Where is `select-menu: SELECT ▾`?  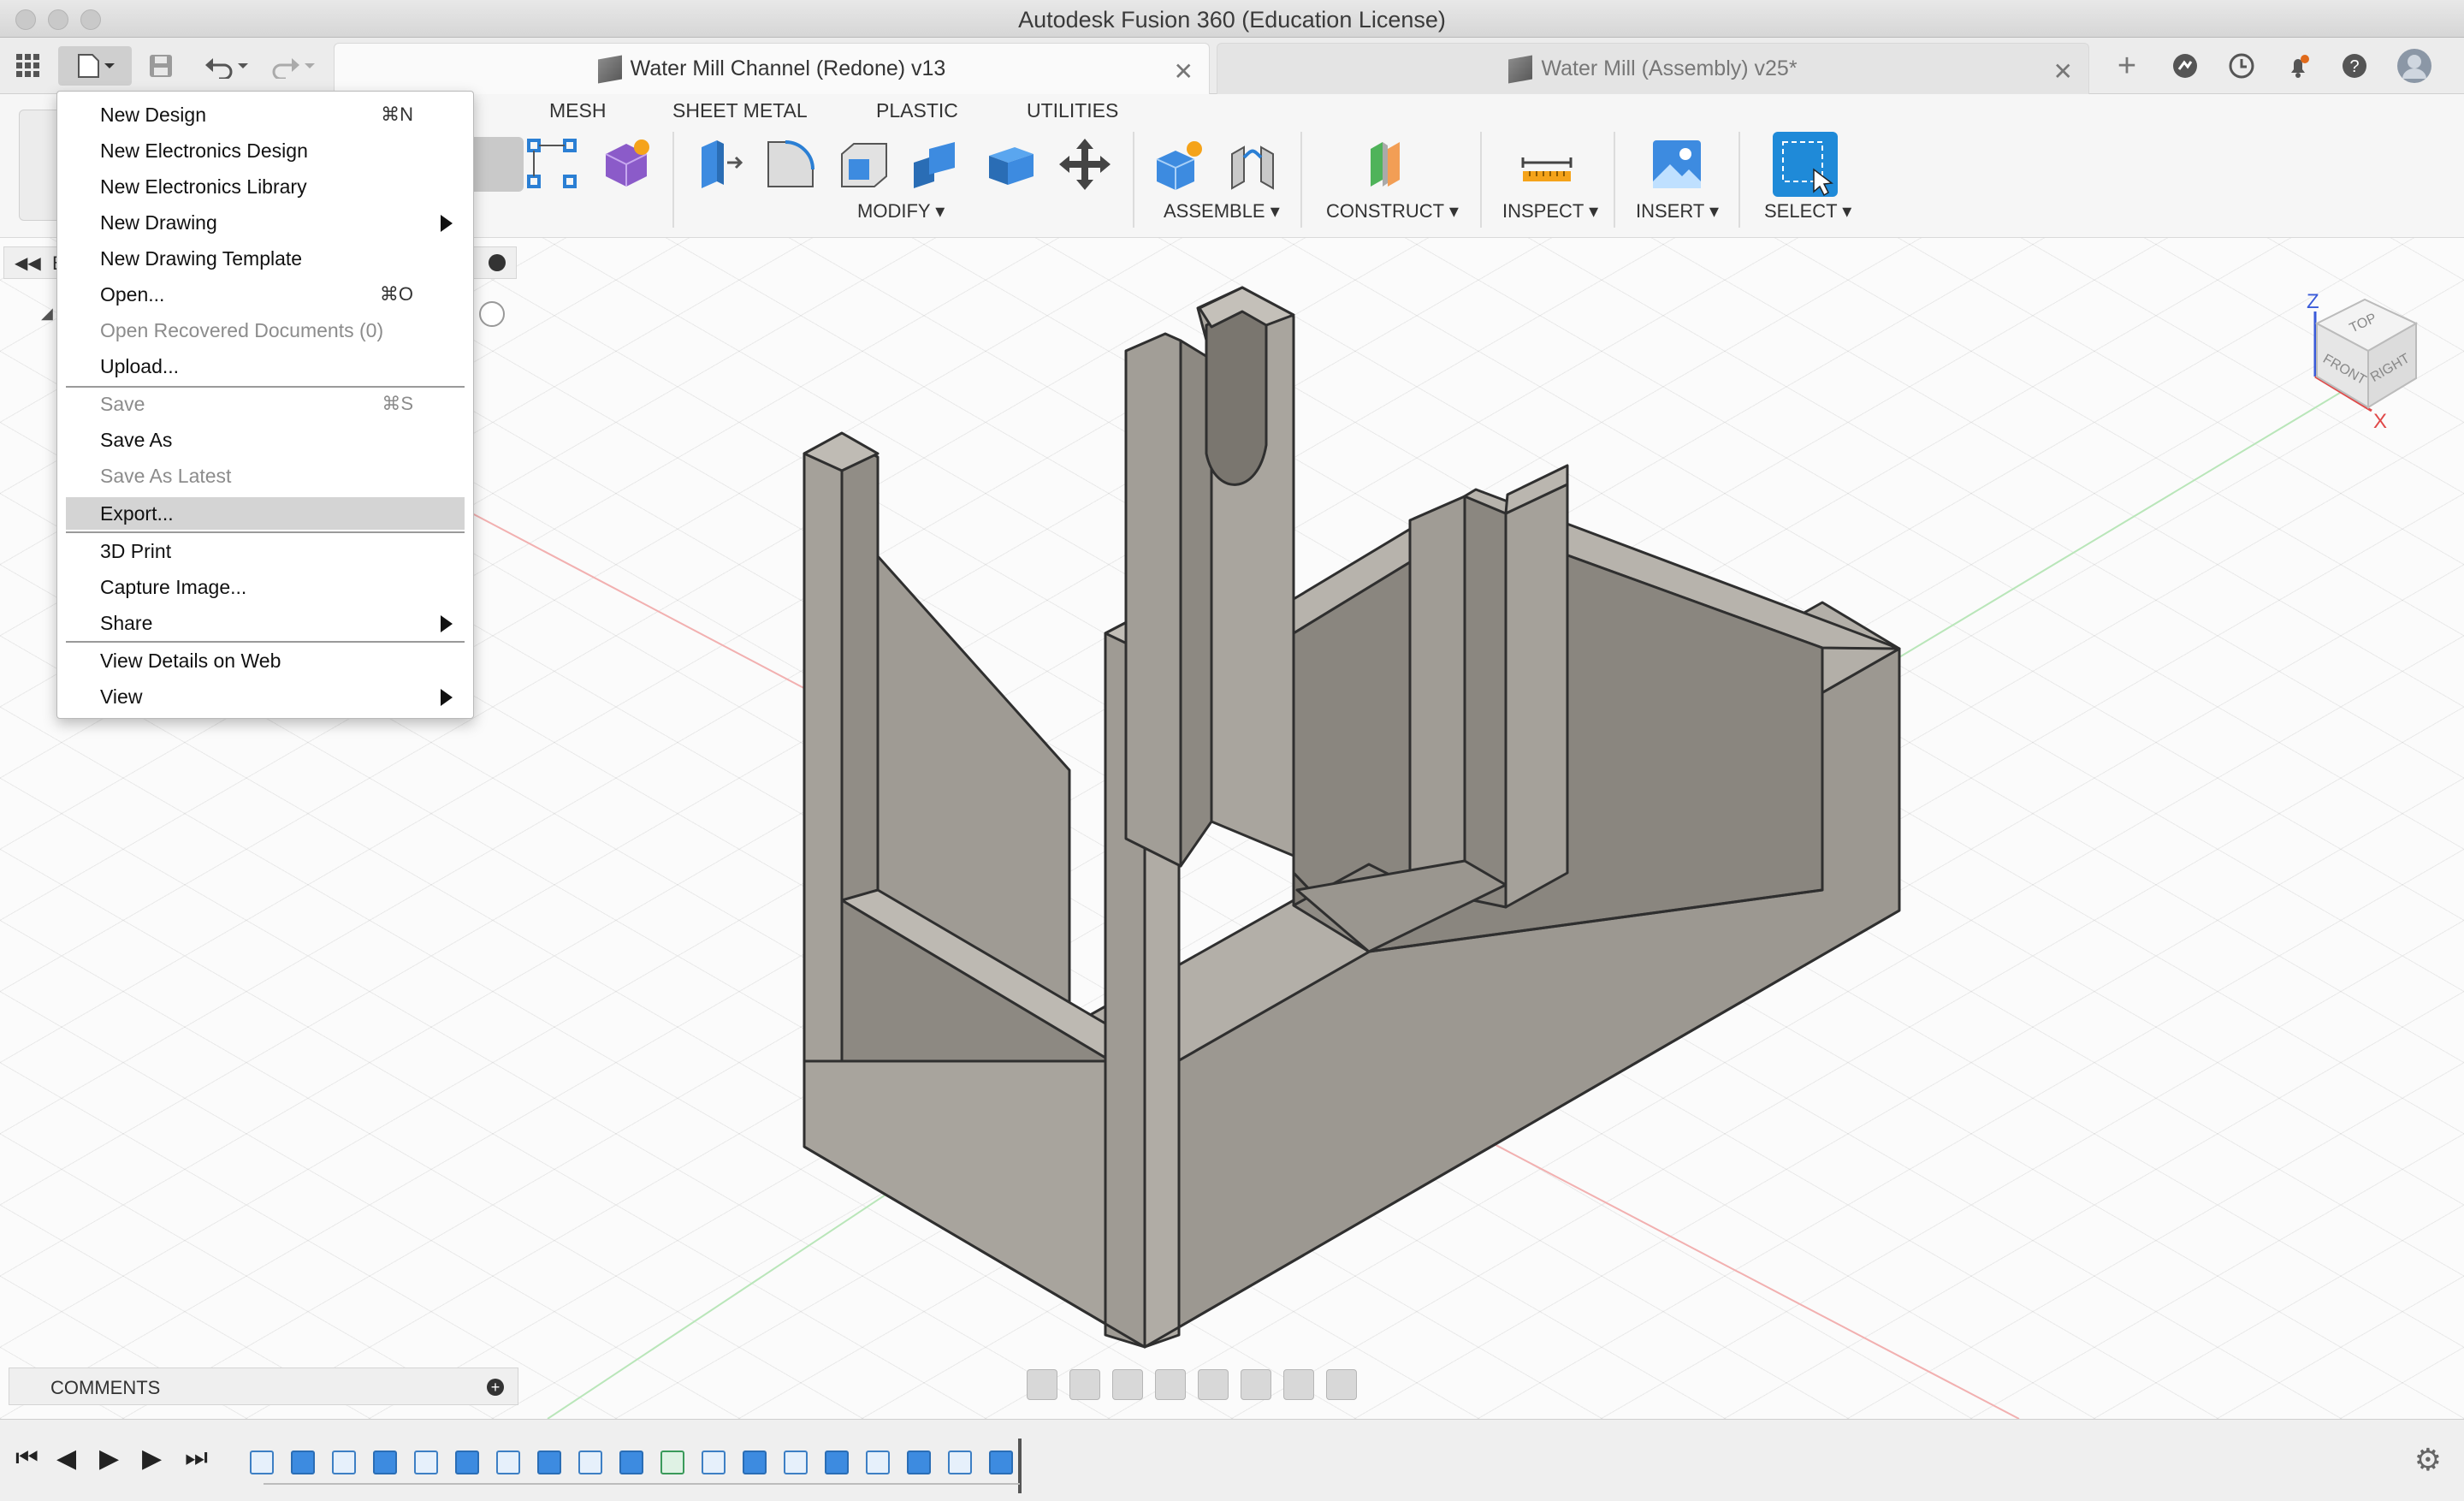
select-menu: SELECT ▾ is located at coordinates (1807, 211).